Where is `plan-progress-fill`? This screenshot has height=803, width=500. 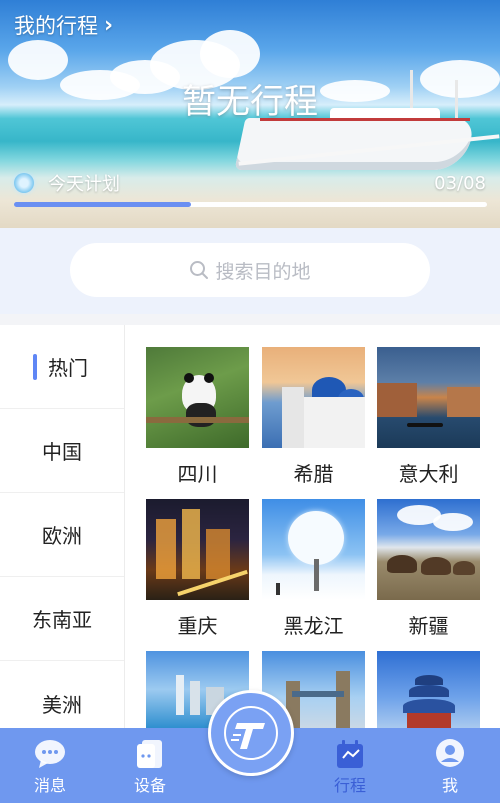 plan-progress-fill is located at coordinates (103, 204).